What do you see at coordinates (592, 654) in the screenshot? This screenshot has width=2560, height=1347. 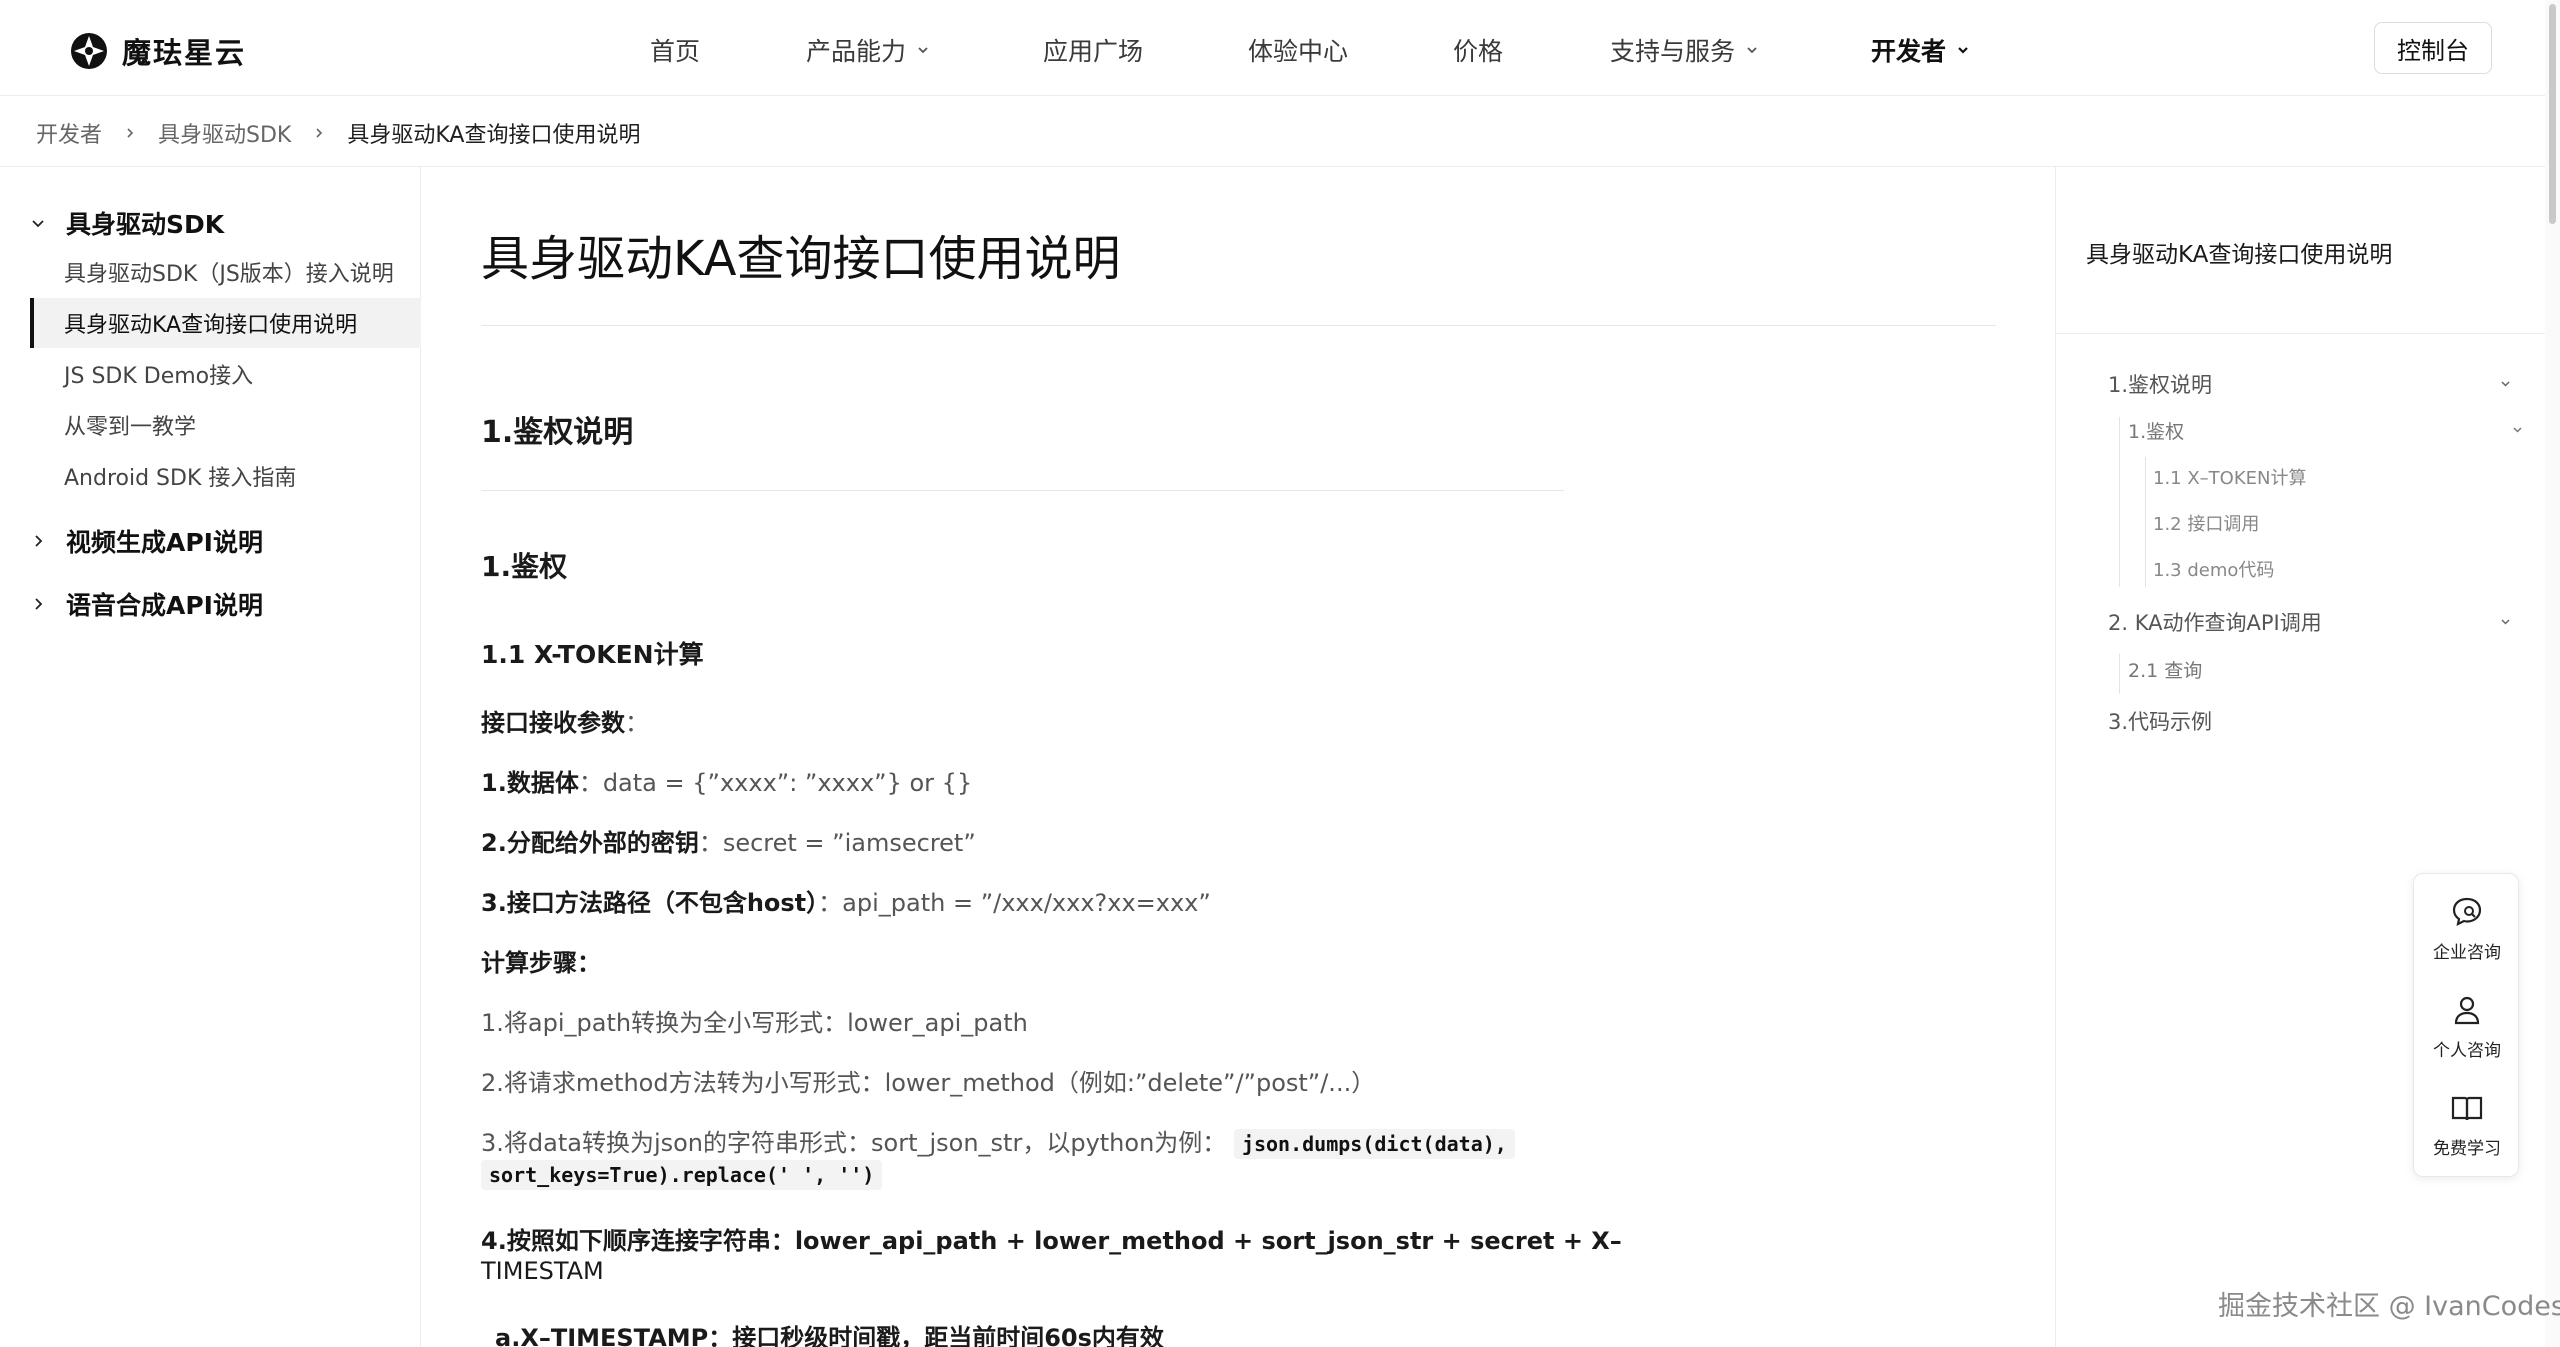 I see `subsection-heading-xtoken: 1.1 X-TOKEN计算` at bounding box center [592, 654].